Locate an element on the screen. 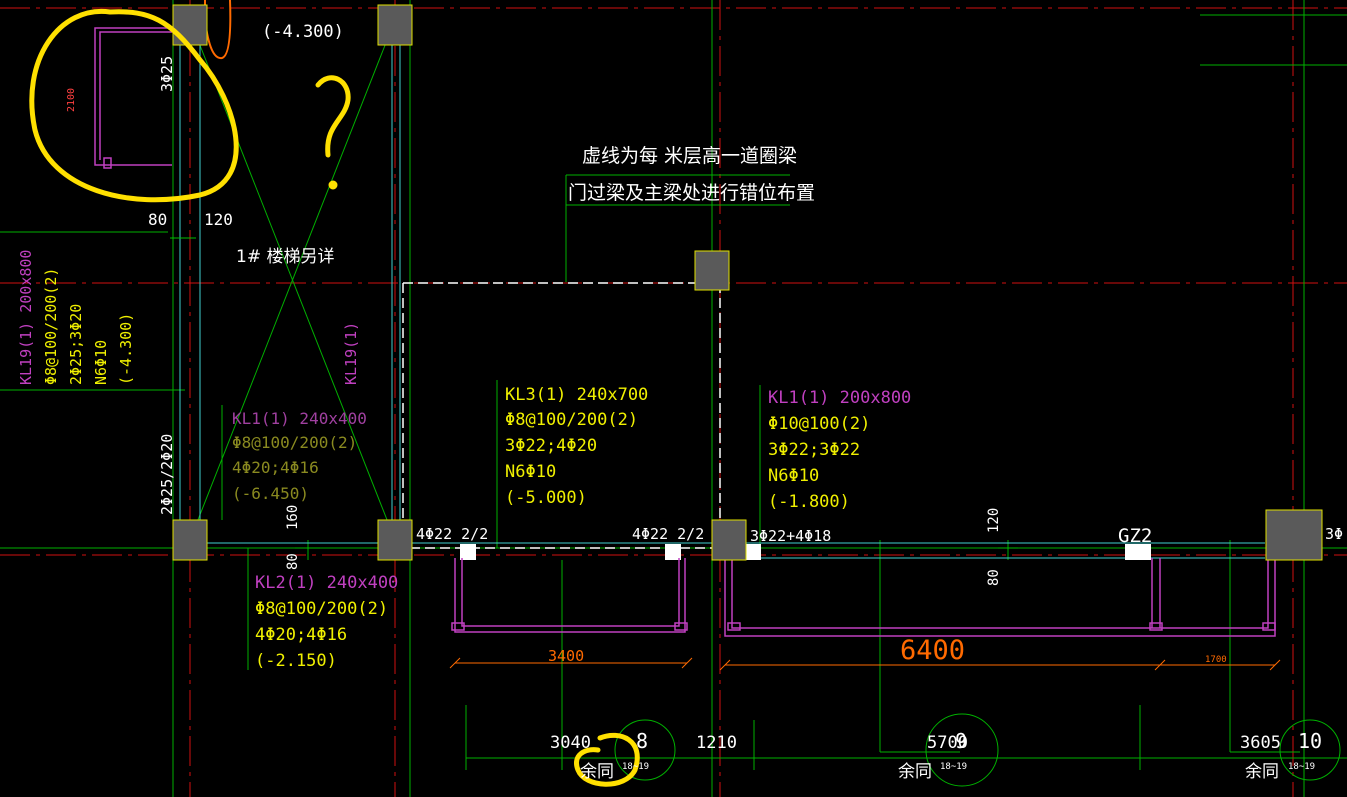 Image resolution: width=1347 pixels, height=797 pixels. axis-label-10: 10 is located at coordinates (1310, 741).